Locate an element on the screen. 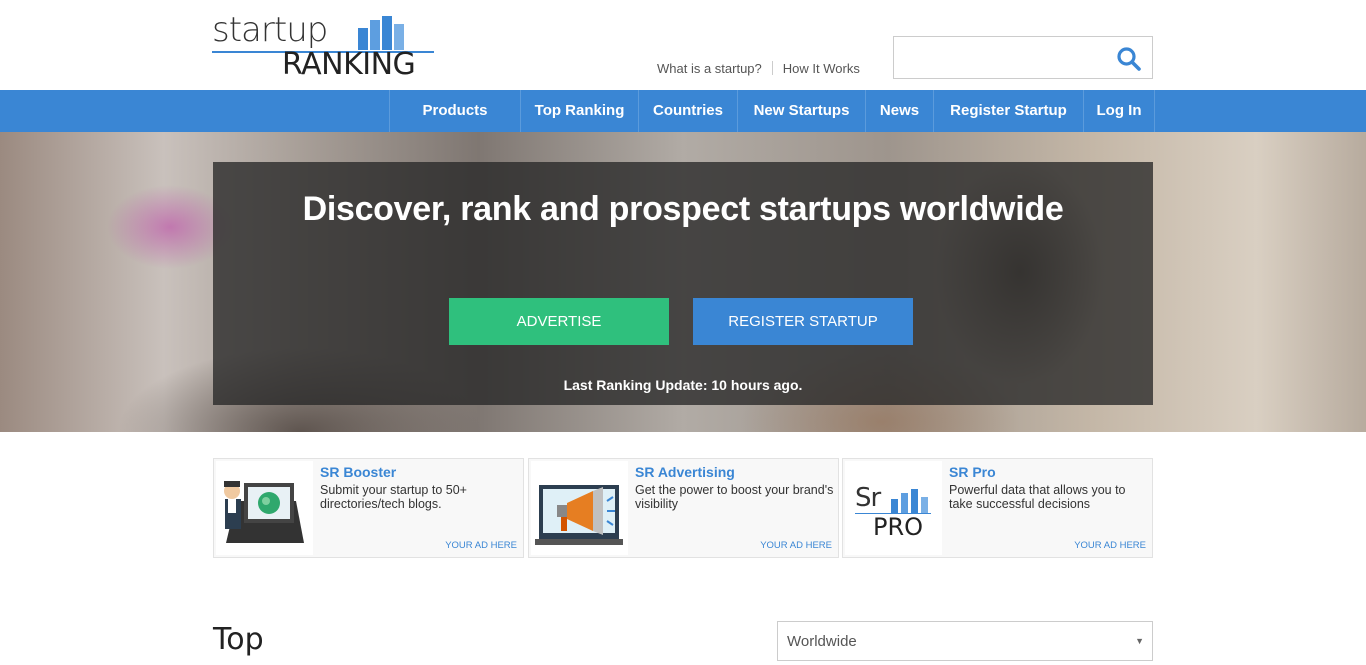 The image size is (1366, 665). dropdown-arrow-icon: ▼ is located at coordinates (1139, 641).